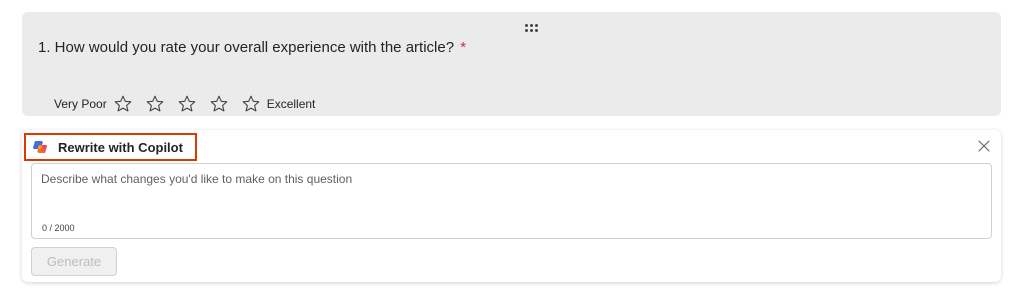  I want to click on star-3-icon, so click(187, 104).